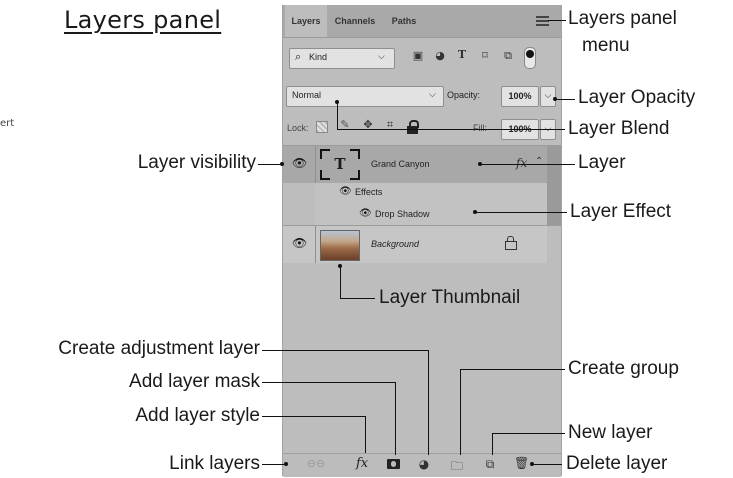  Describe the element at coordinates (464, 95) in the screenshot. I see `opacity-label: Opacity:` at that location.